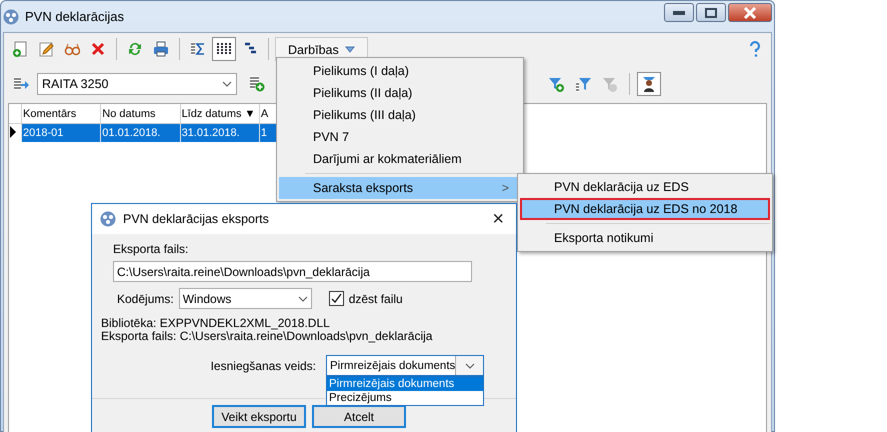 This screenshot has width=887, height=432. I want to click on maximize-icon, so click(711, 13).